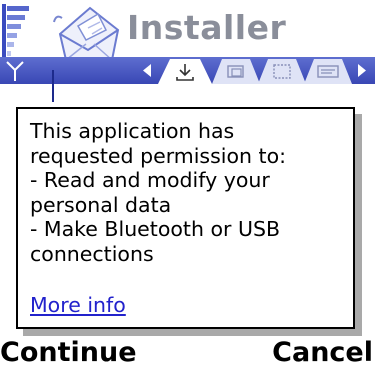 The width and height of the screenshot is (375, 371). Describe the element at coordinates (101, 204) in the screenshot. I see `dialog-line: personal data` at that location.